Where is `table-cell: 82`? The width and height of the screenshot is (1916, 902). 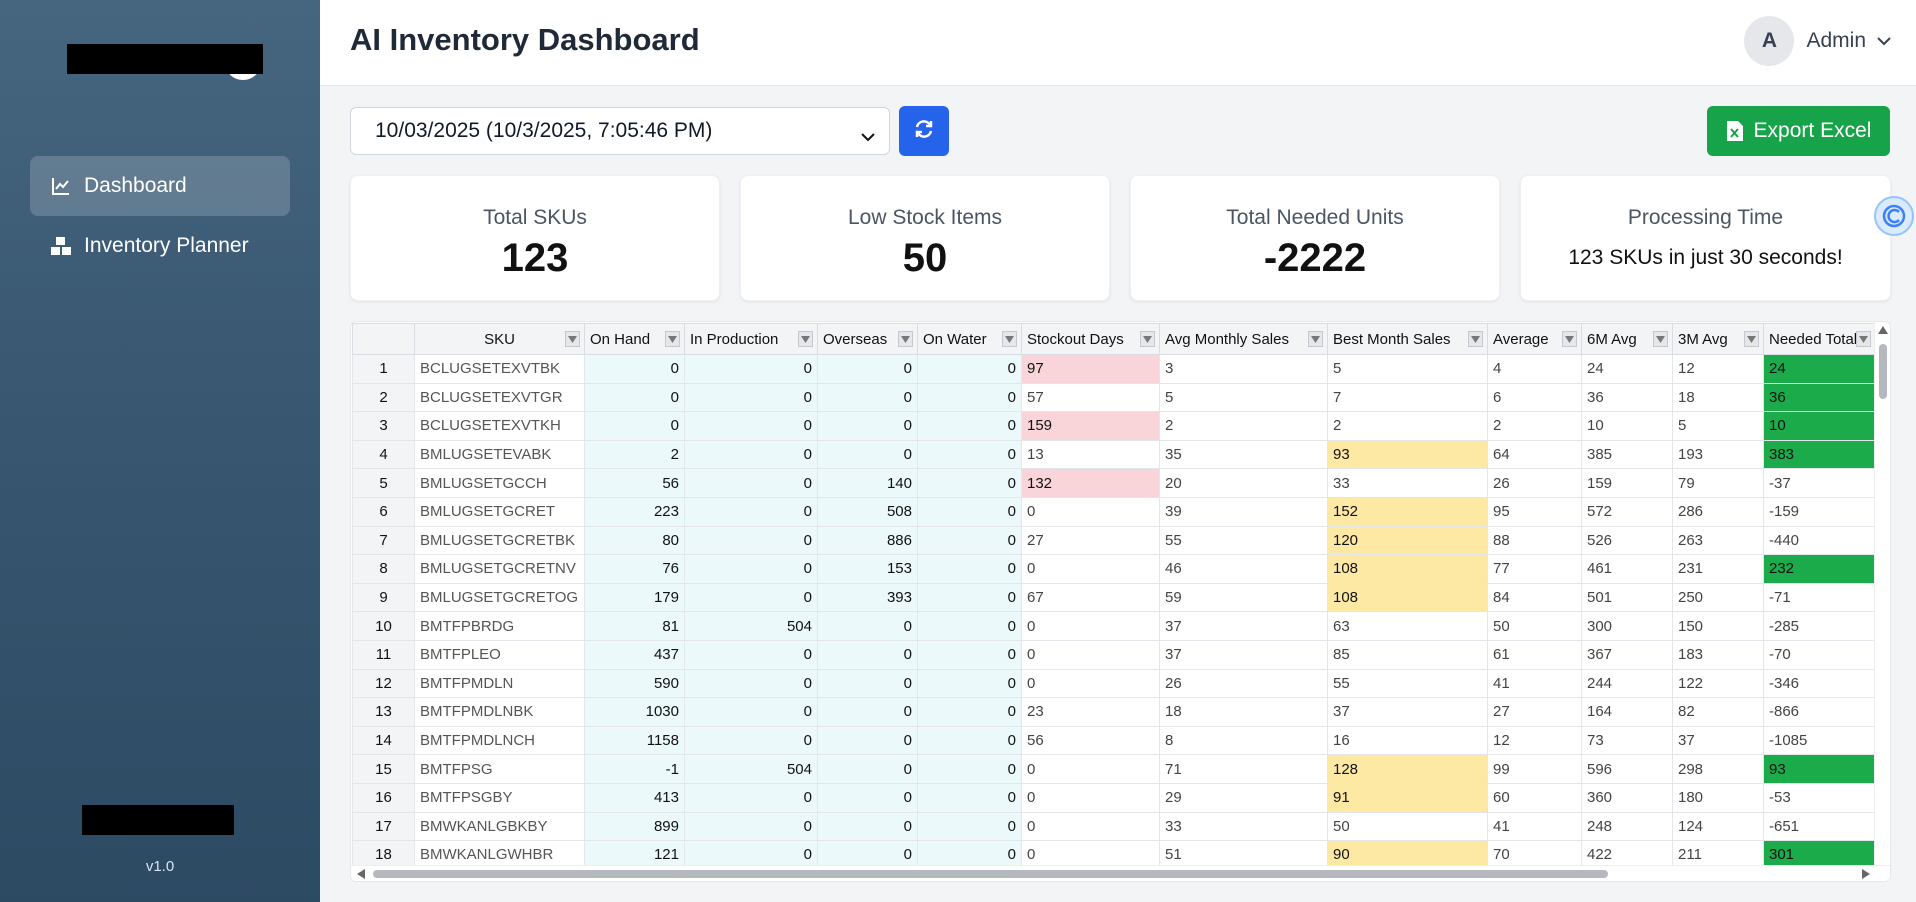
table-cell: 82 is located at coordinates (1718, 712).